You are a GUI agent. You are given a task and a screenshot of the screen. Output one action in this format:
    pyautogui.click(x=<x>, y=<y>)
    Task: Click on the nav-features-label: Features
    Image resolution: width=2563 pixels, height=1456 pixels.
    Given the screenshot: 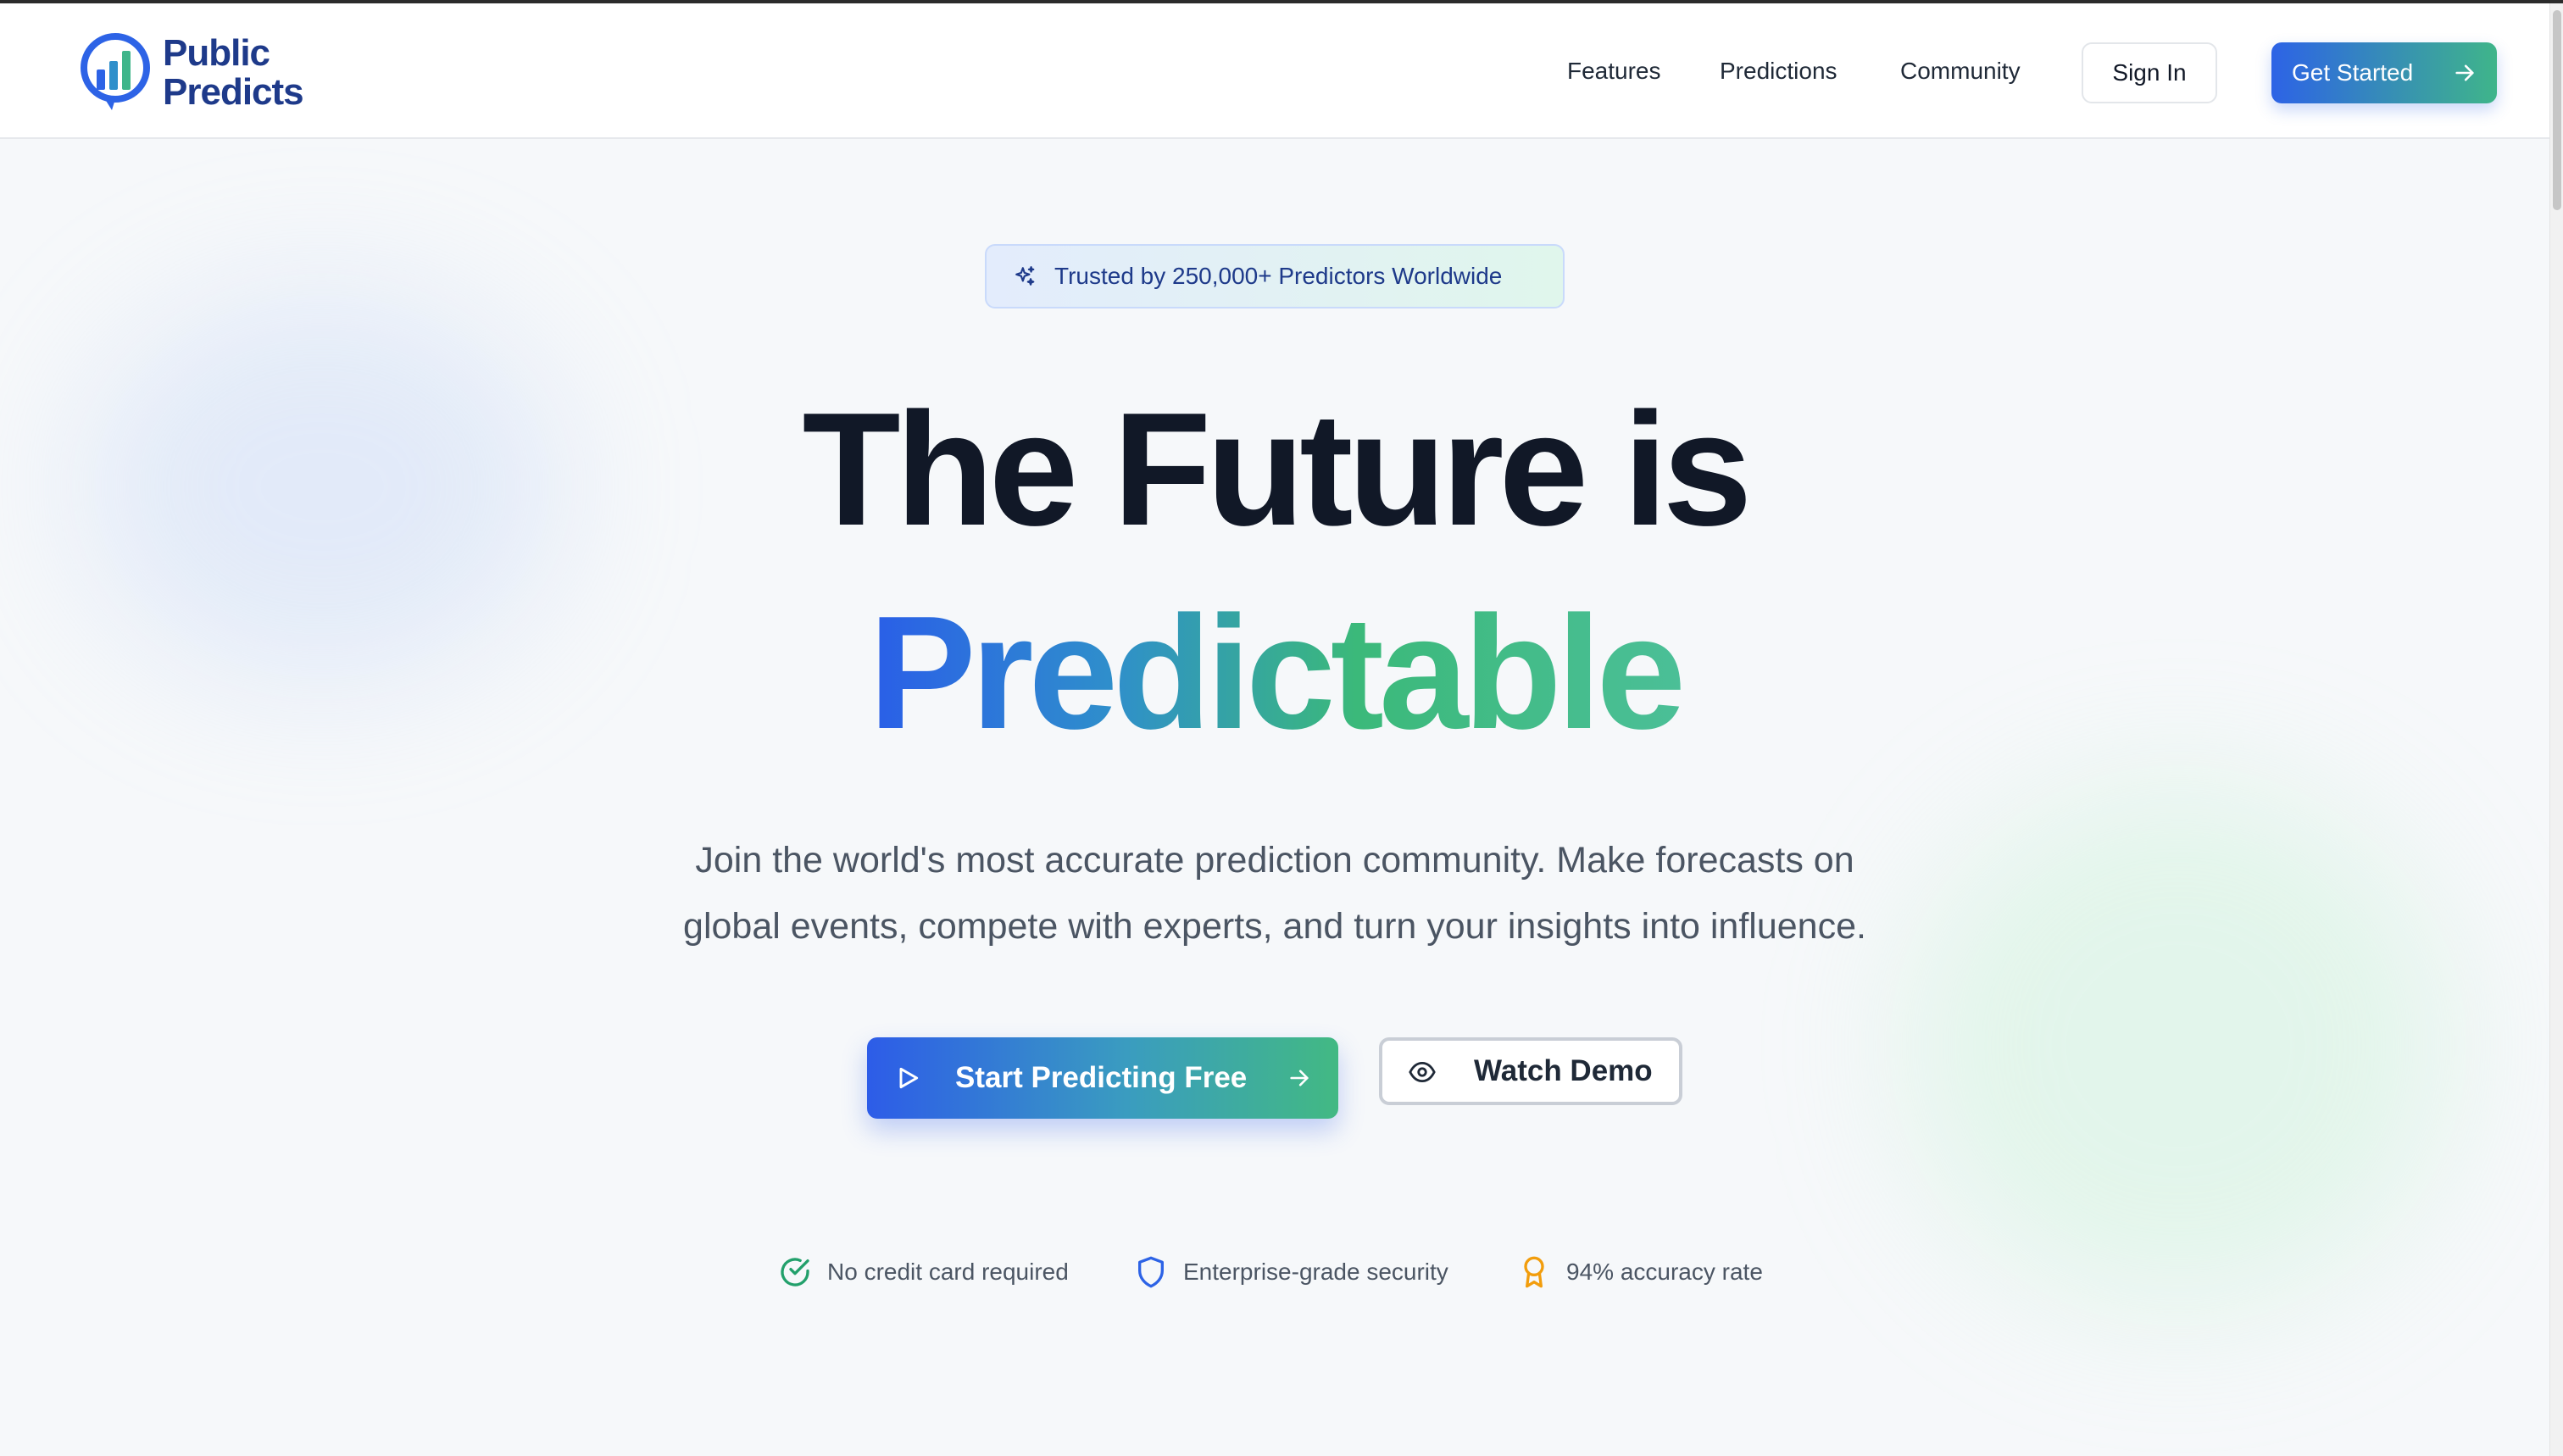 What is the action you would take?
    pyautogui.click(x=1614, y=71)
    